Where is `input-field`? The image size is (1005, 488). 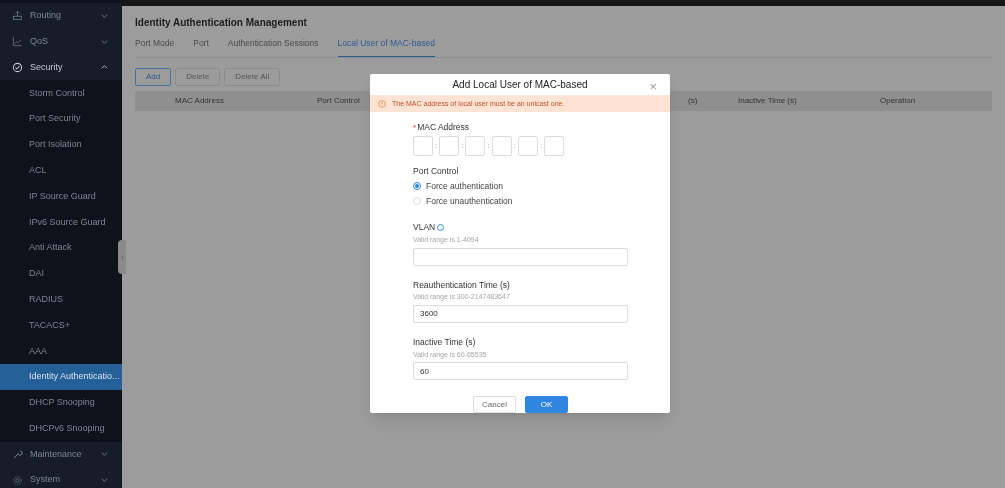 input-field is located at coordinates (520, 256).